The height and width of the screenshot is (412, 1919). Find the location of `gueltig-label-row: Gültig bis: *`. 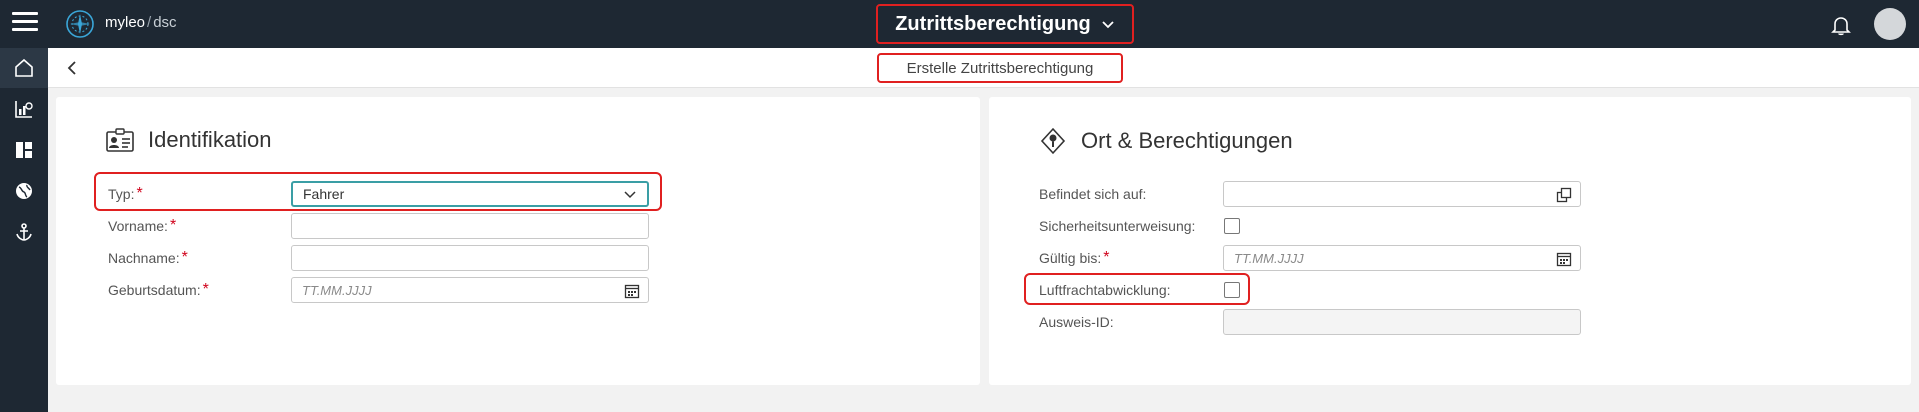

gueltig-label-row: Gültig bis: * is located at coordinates (1074, 258).